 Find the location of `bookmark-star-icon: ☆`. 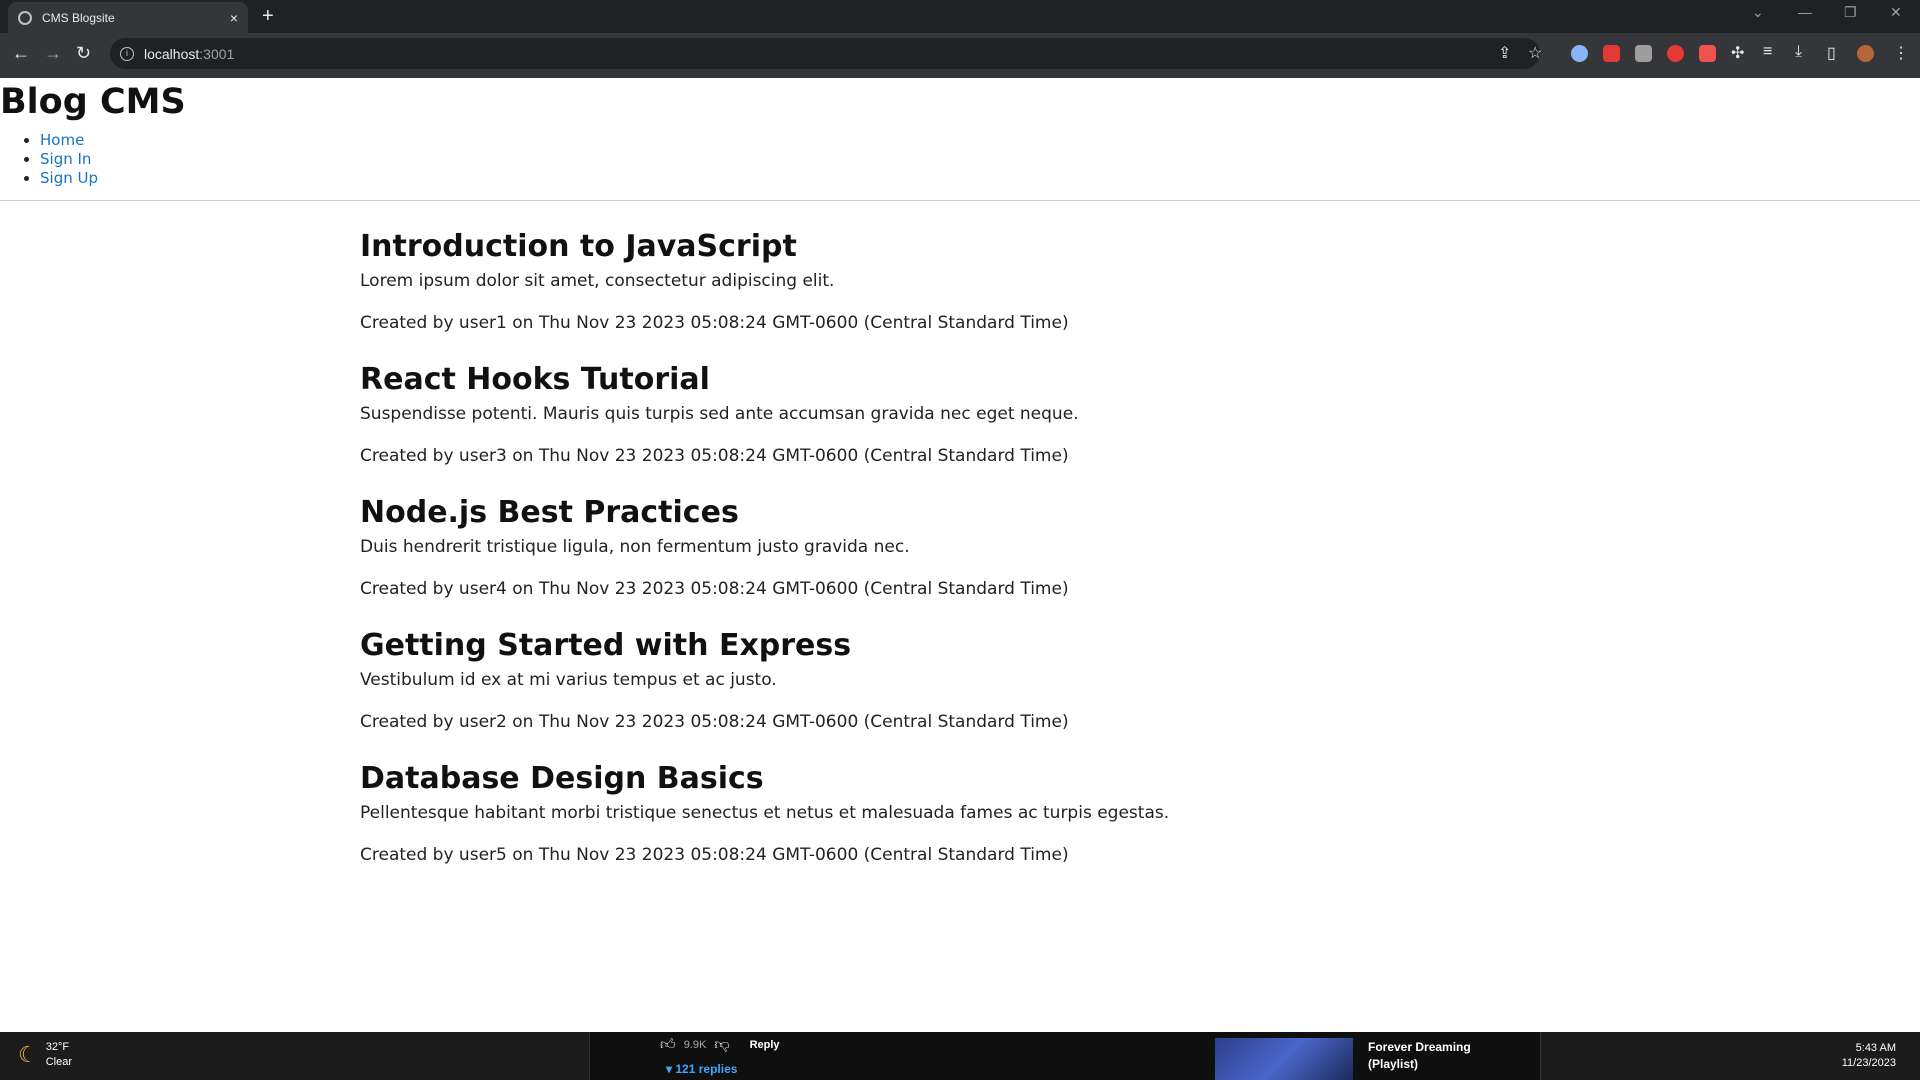

bookmark-star-icon: ☆ is located at coordinates (1535, 53).